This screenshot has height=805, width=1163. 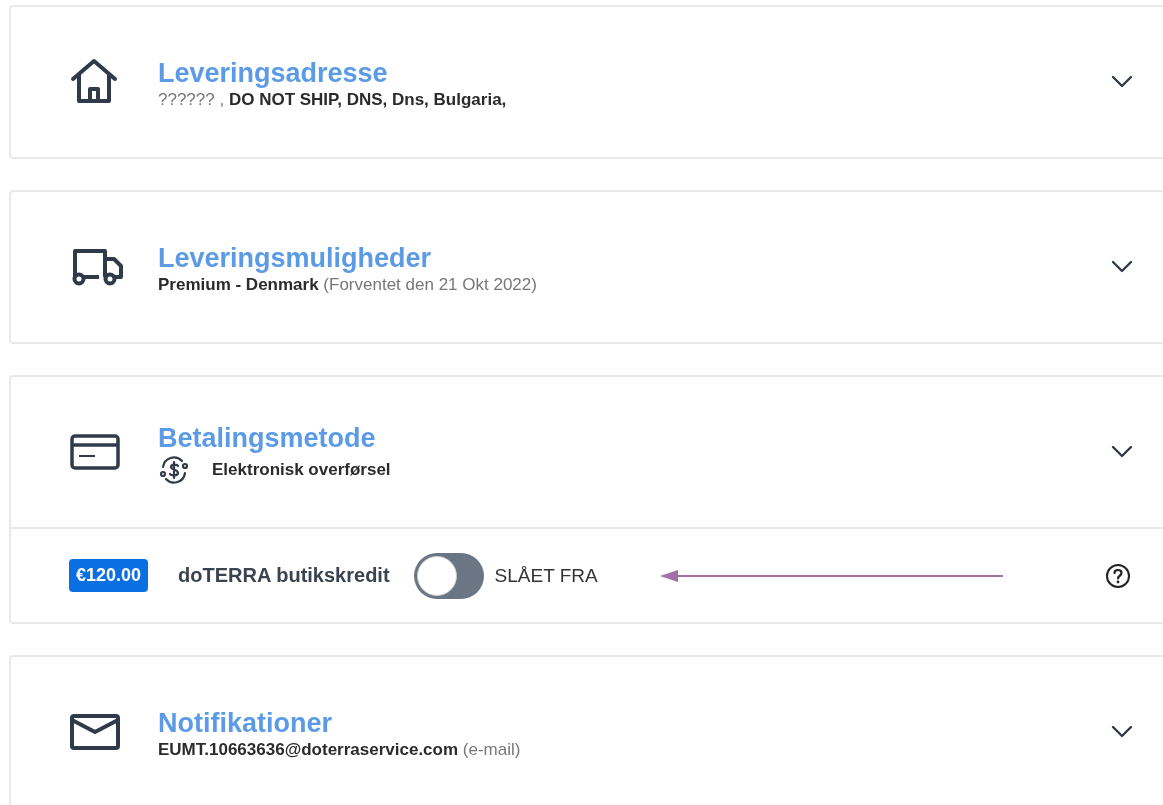 What do you see at coordinates (634, 723) in the screenshot?
I see `section-title: Notifikationer` at bounding box center [634, 723].